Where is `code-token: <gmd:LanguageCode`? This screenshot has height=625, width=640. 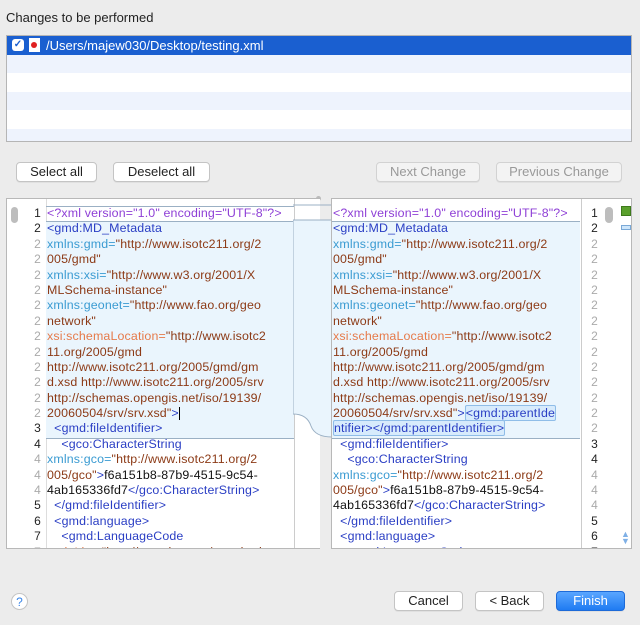
code-token: <gmd:LanguageCode is located at coordinates (401, 546).